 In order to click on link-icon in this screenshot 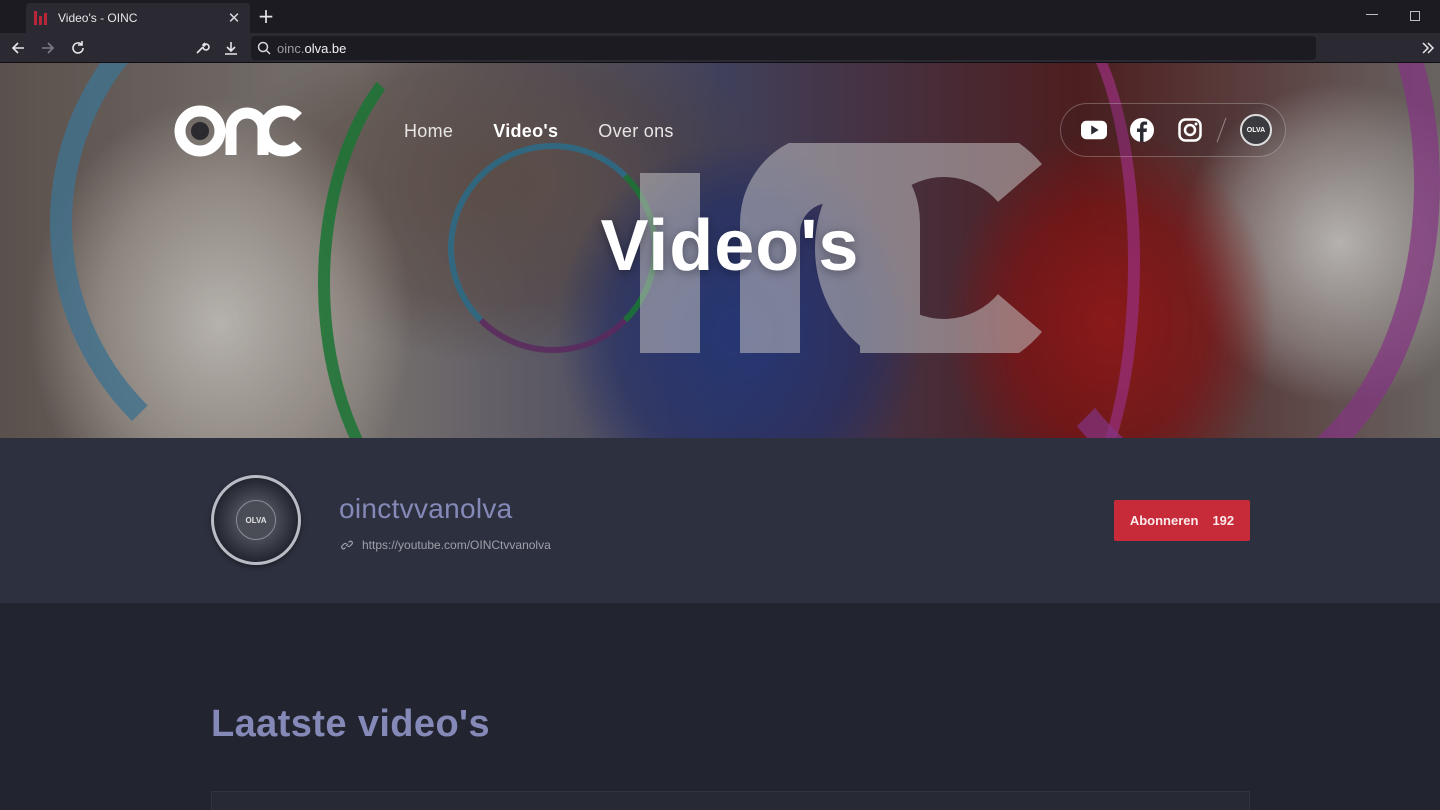, I will do `click(347, 545)`.